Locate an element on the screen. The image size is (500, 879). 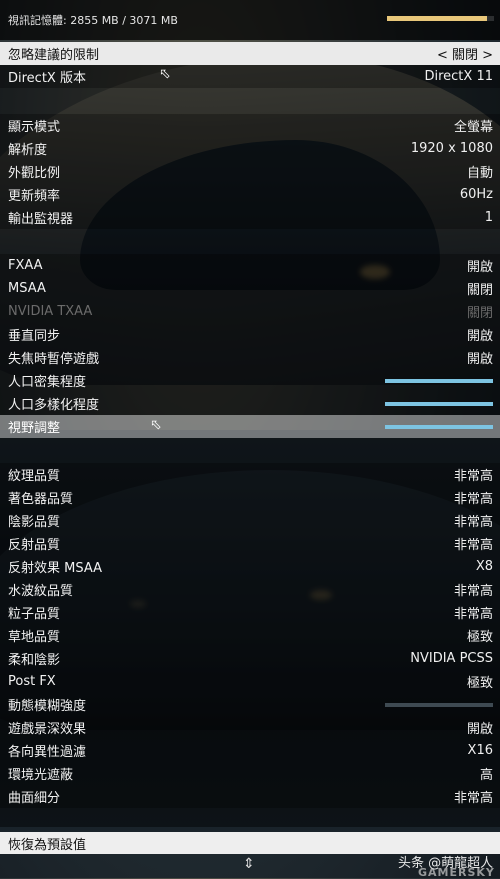
setting-row: 人口密集程度 is located at coordinates (250, 380).